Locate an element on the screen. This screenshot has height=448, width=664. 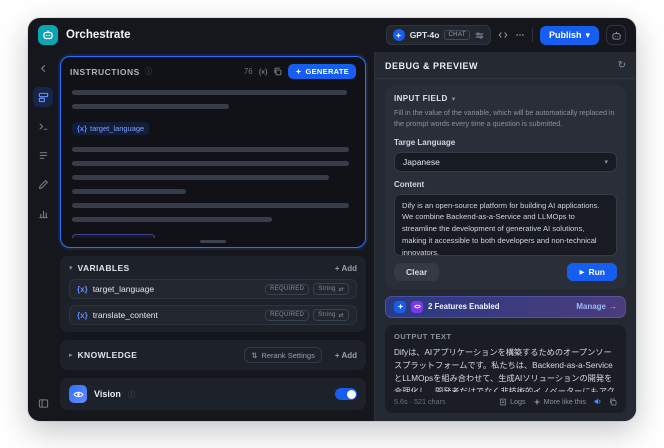
arrow-right-icon: → is located at coordinates (613, 307).